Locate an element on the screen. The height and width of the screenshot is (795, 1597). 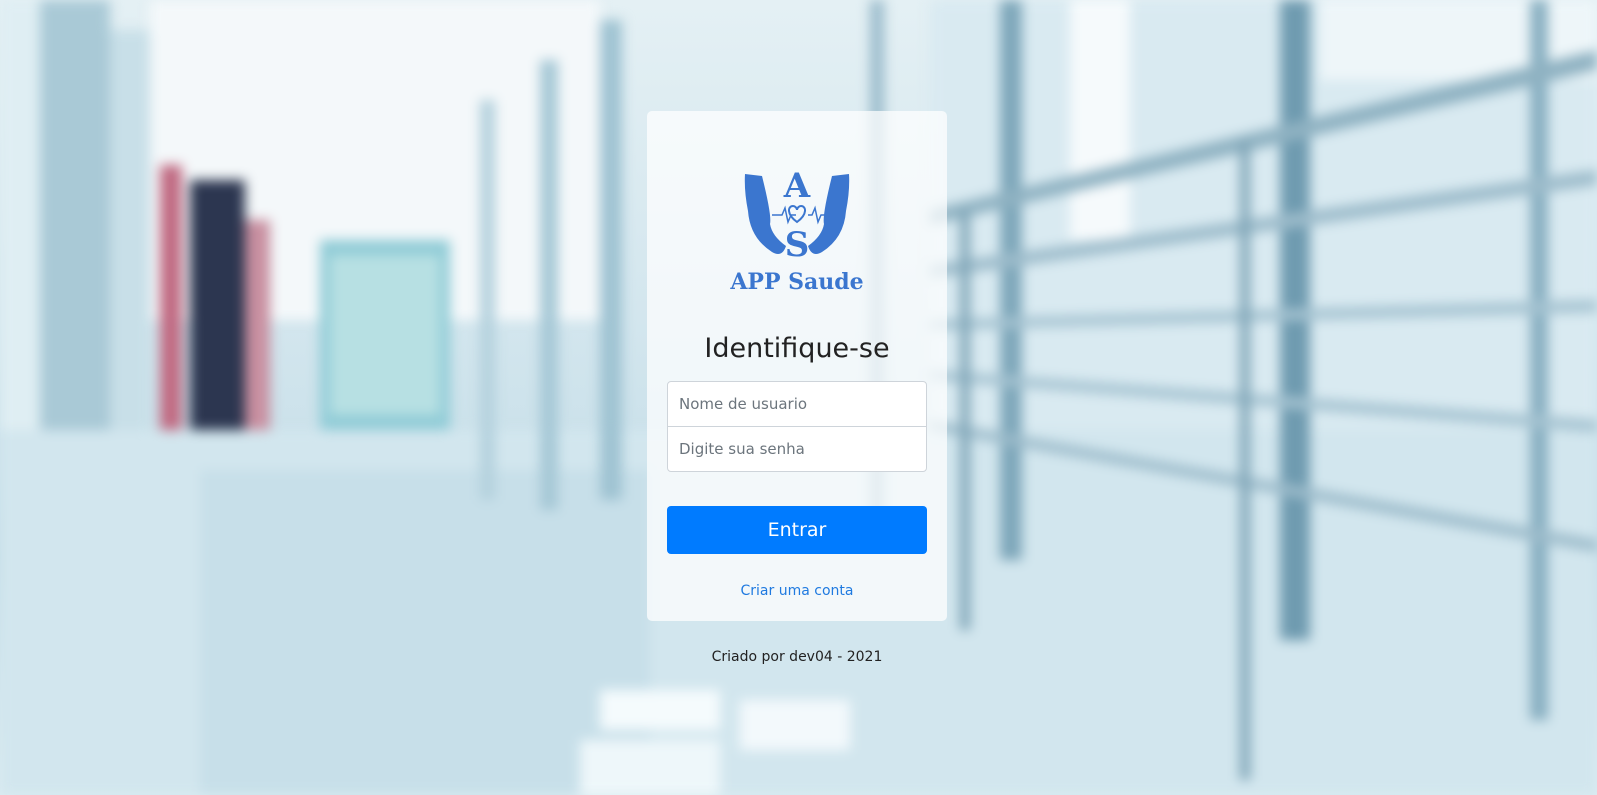
username-input is located at coordinates (797, 404).